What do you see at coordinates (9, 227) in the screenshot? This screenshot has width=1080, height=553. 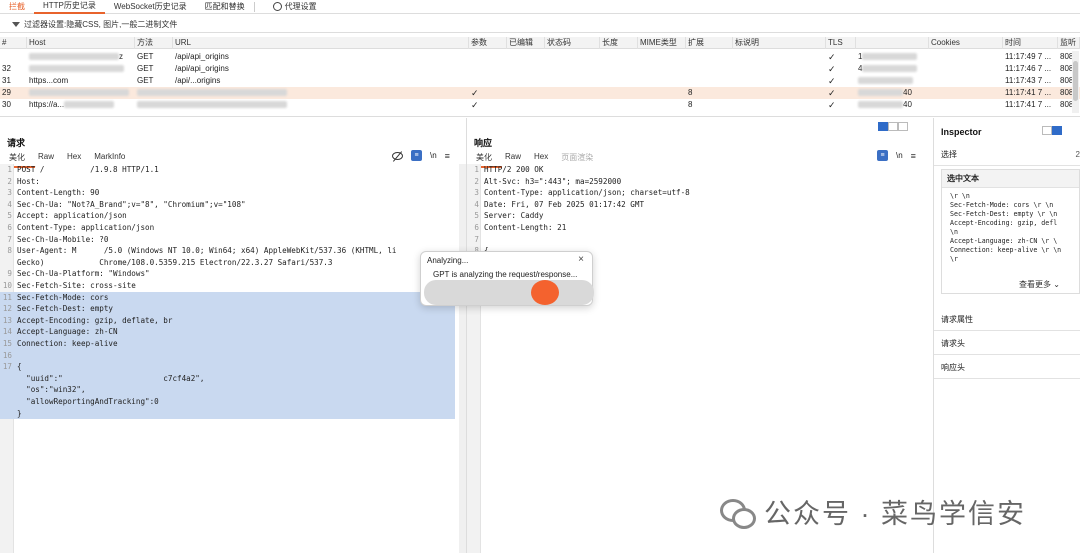 I see `line-number: 6` at bounding box center [9, 227].